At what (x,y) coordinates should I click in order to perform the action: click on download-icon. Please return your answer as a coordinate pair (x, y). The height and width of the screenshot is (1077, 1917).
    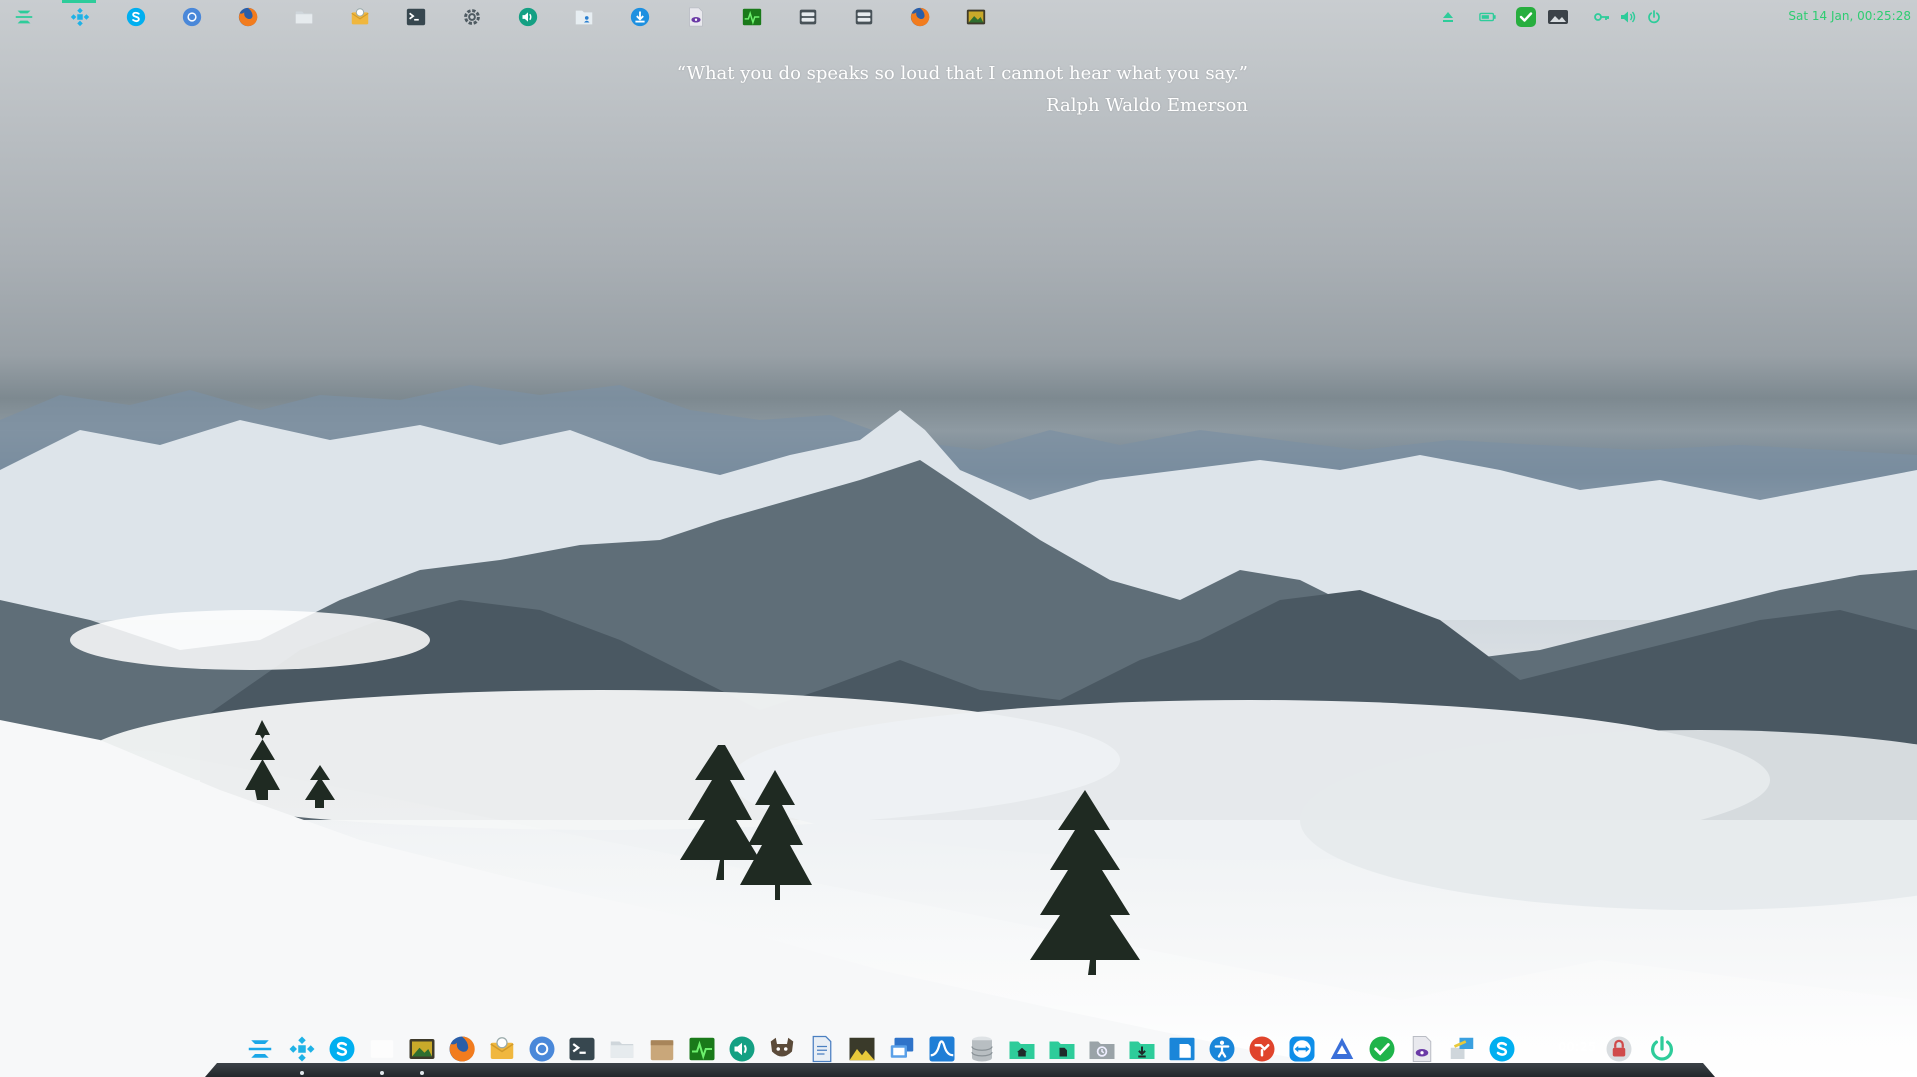
    Looking at the image, I should click on (640, 17).